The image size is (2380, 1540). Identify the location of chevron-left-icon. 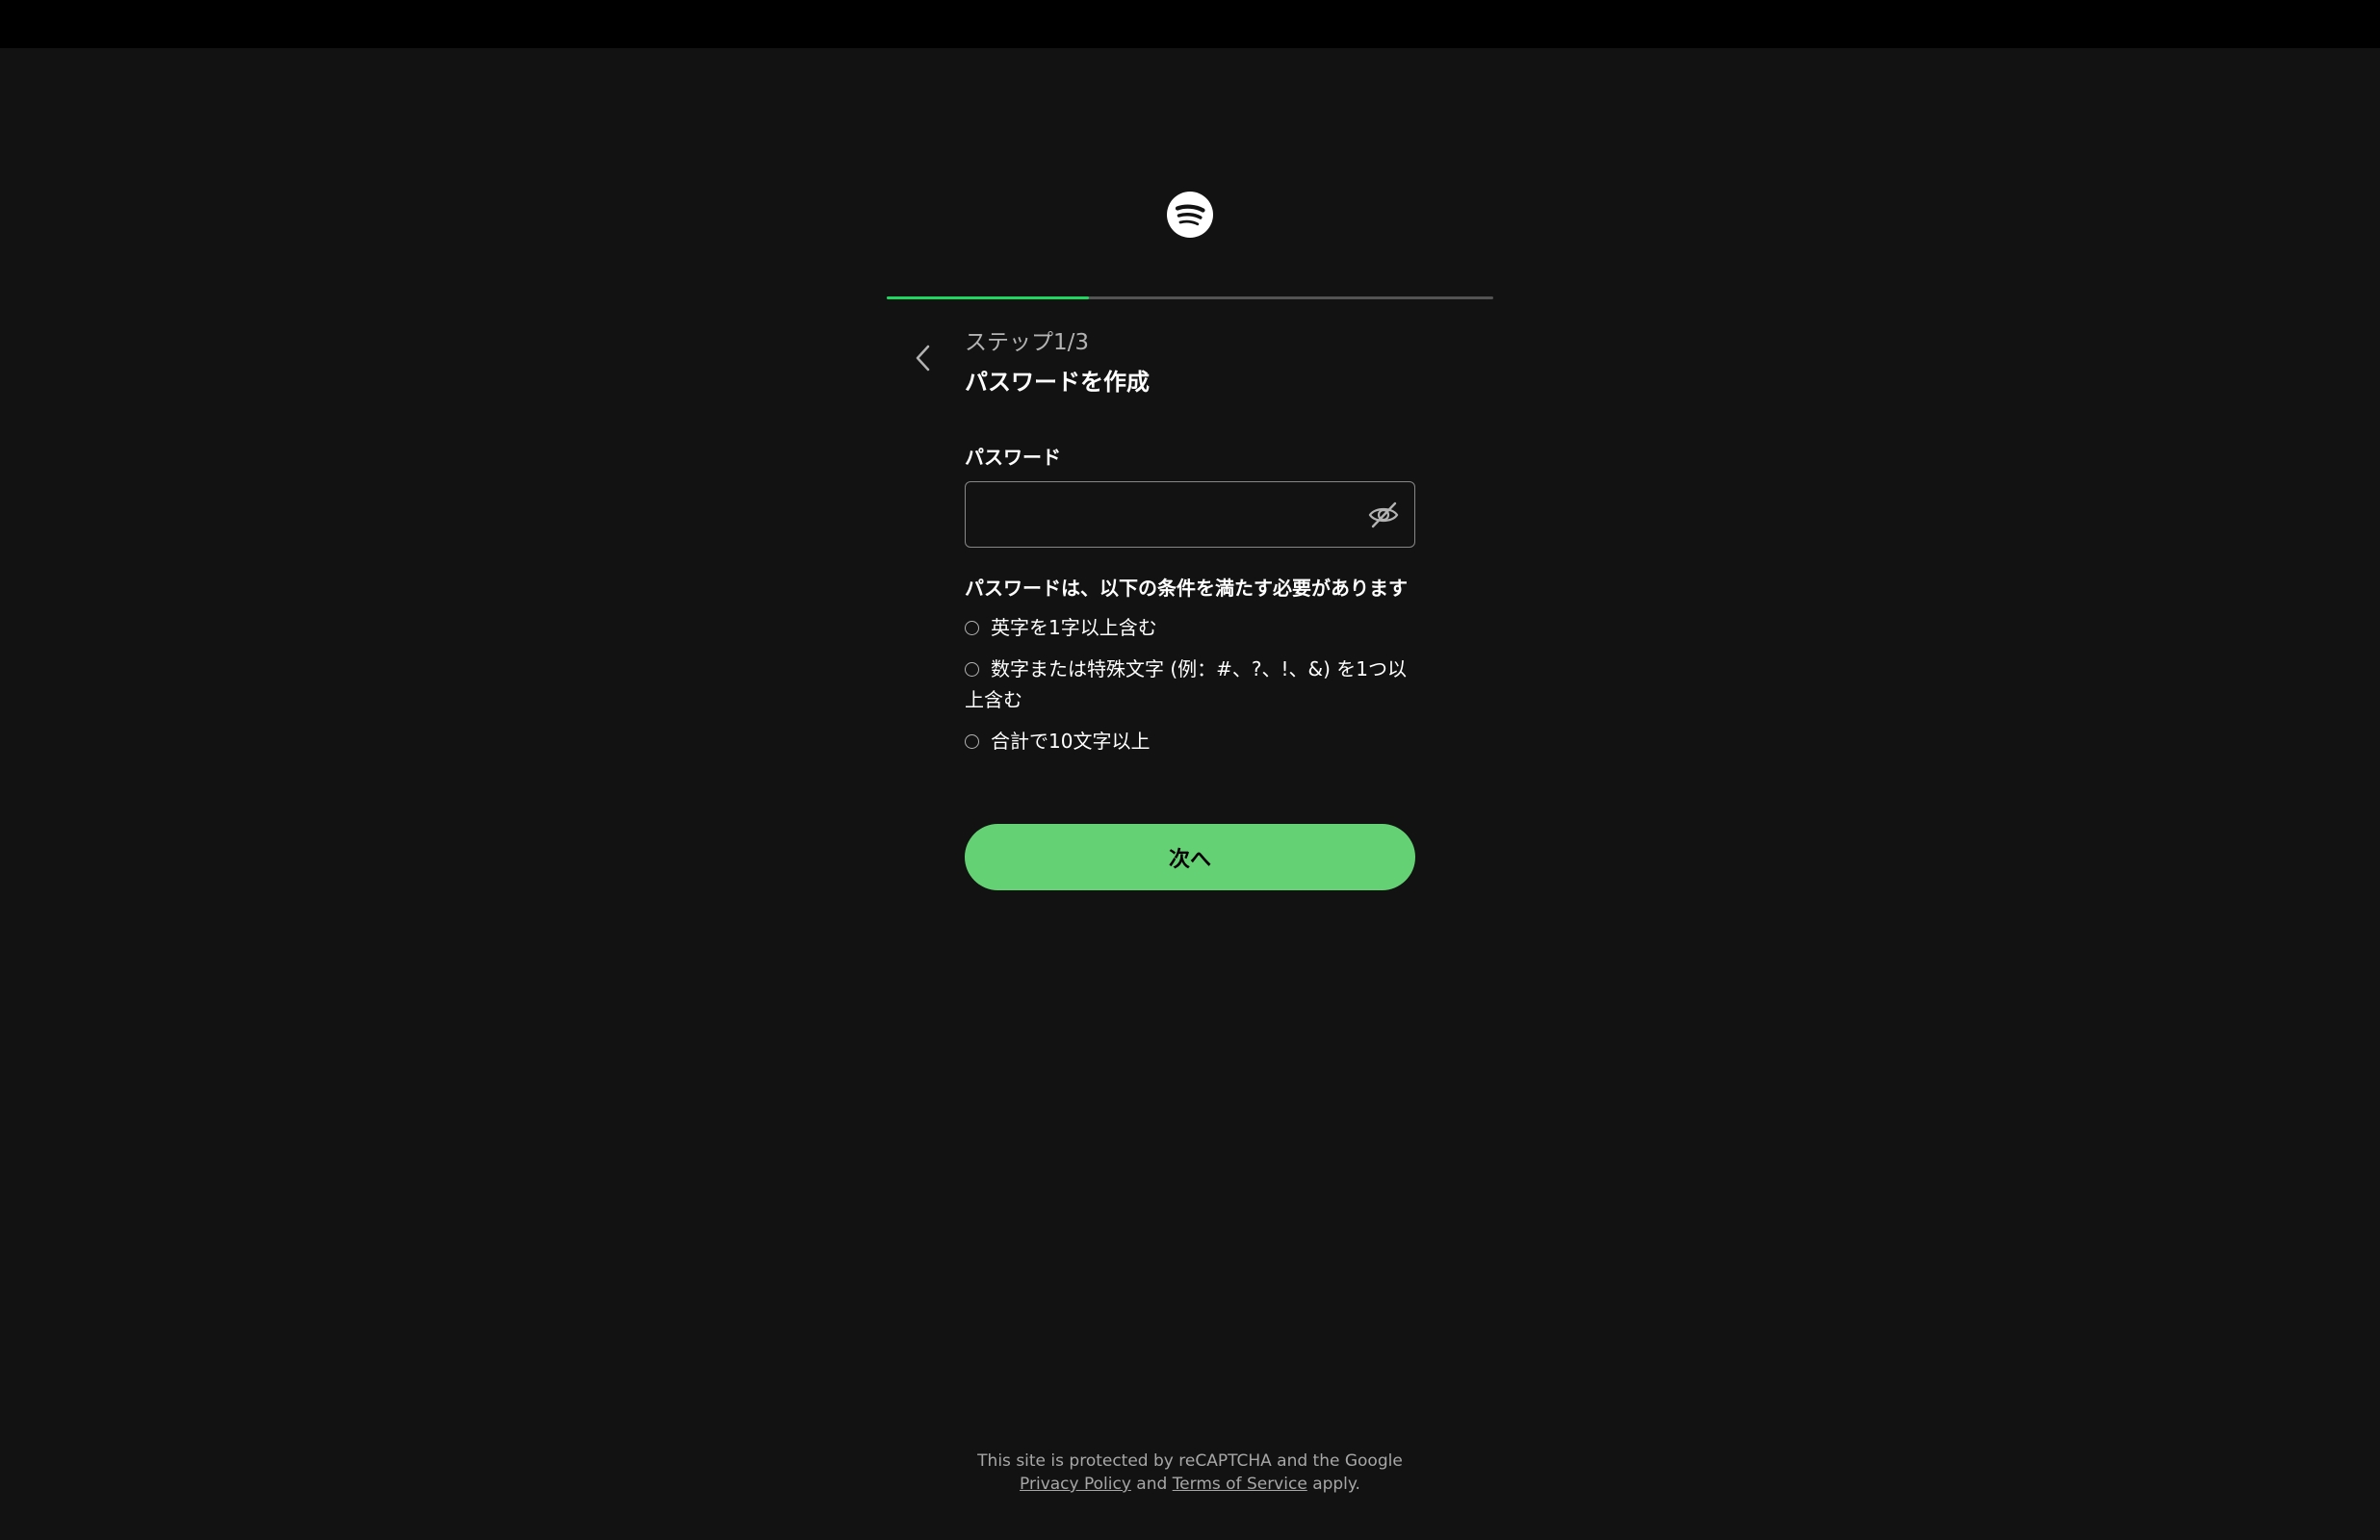
(923, 358).